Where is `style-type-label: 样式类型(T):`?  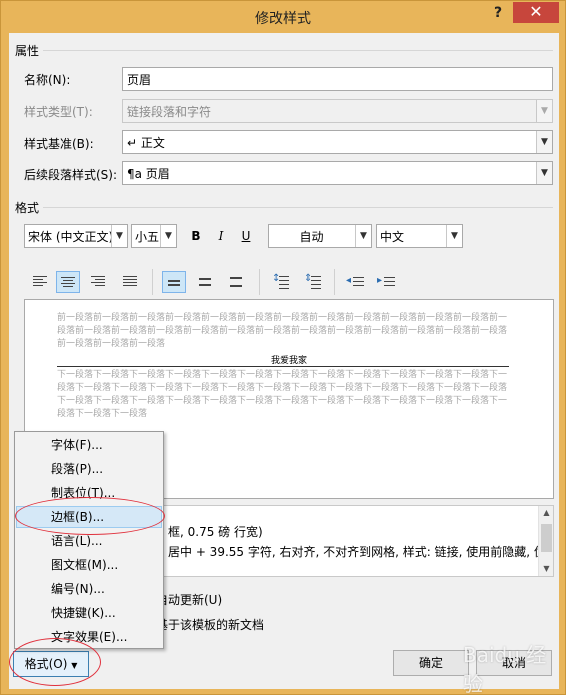 style-type-label: 样式类型(T): is located at coordinates (58, 112).